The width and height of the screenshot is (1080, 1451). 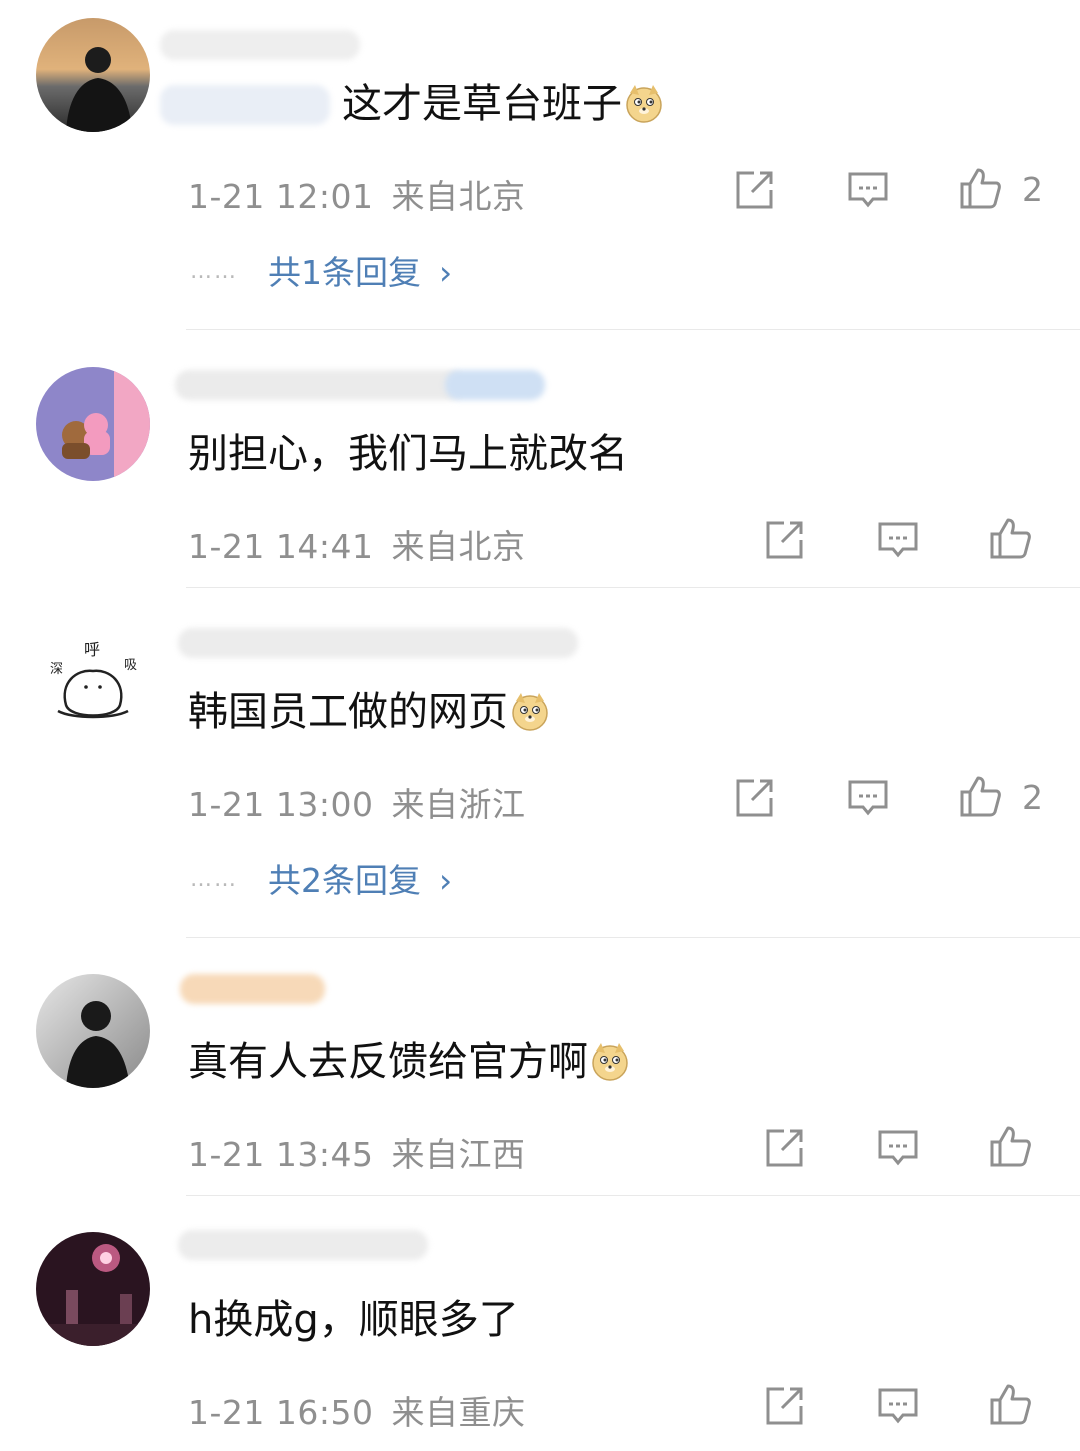 What do you see at coordinates (344, 880) in the screenshot?
I see `reply-count: 共2条回复` at bounding box center [344, 880].